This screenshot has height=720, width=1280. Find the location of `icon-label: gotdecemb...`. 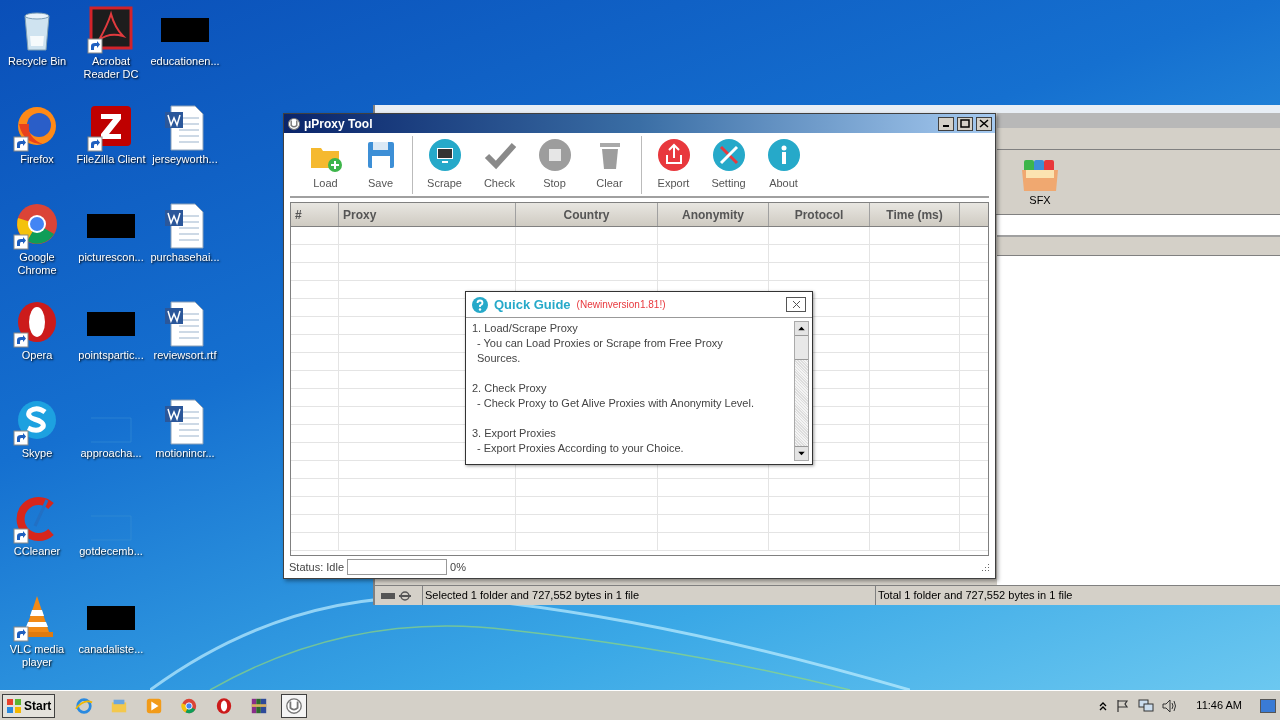

icon-label: gotdecemb... is located at coordinates (111, 551).